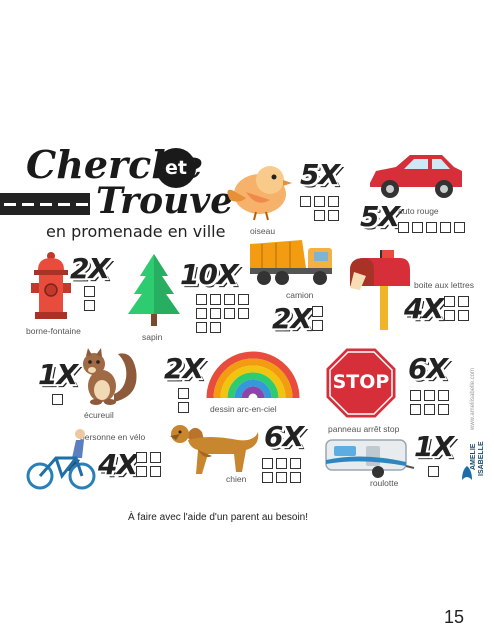 The height and width of the screenshot is (640, 494). Describe the element at coordinates (300, 295) in the screenshot. I see `label-camion: camion` at that location.